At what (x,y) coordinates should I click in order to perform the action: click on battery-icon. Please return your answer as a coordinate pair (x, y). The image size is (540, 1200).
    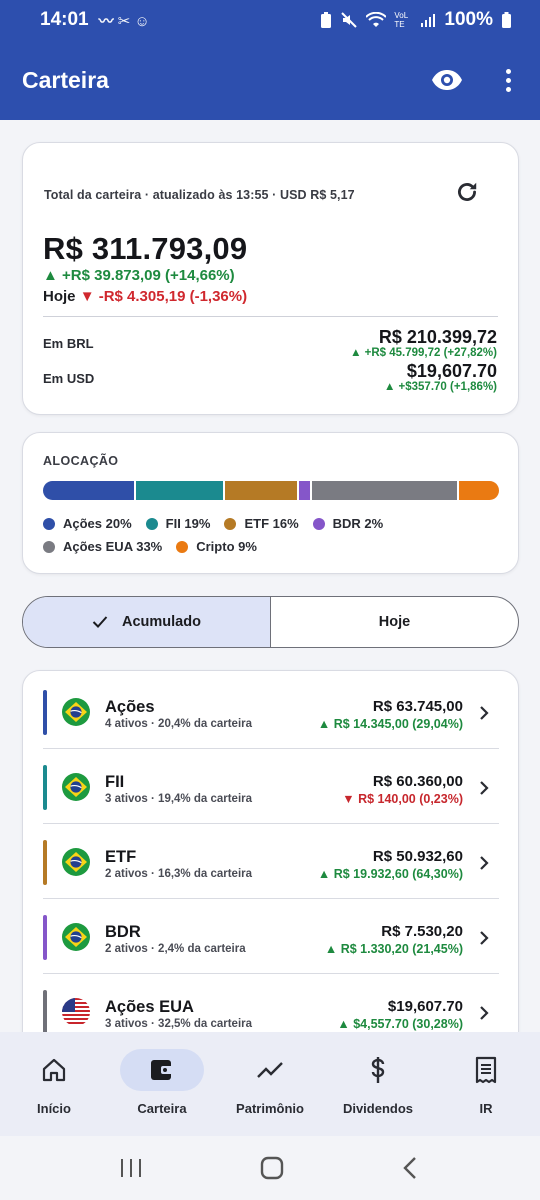
    Looking at the image, I should click on (506, 20).